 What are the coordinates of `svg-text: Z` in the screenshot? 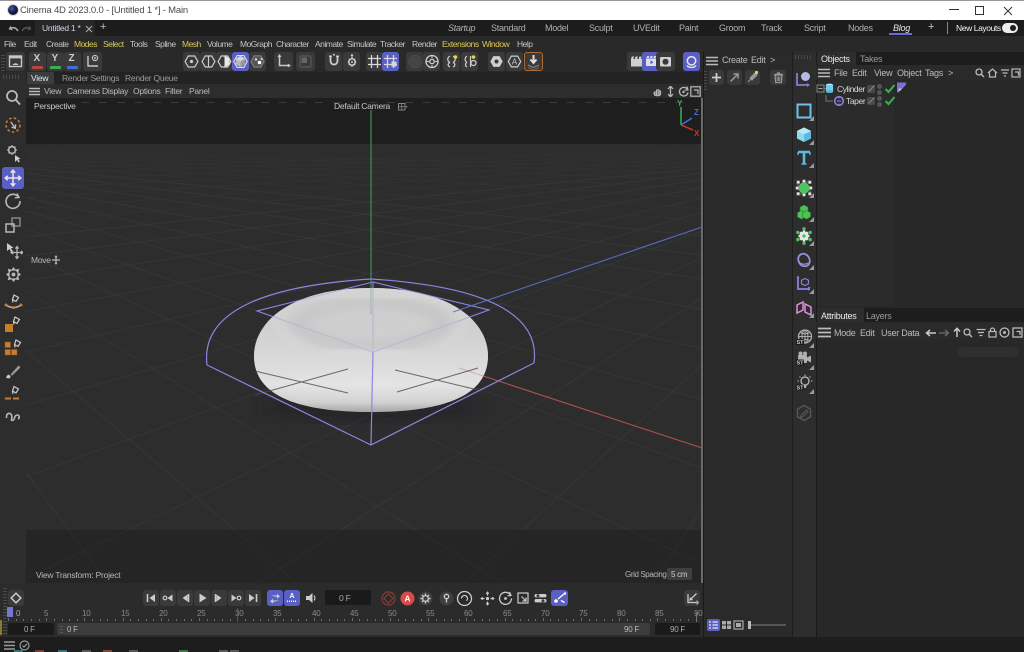 It's located at (696, 112).